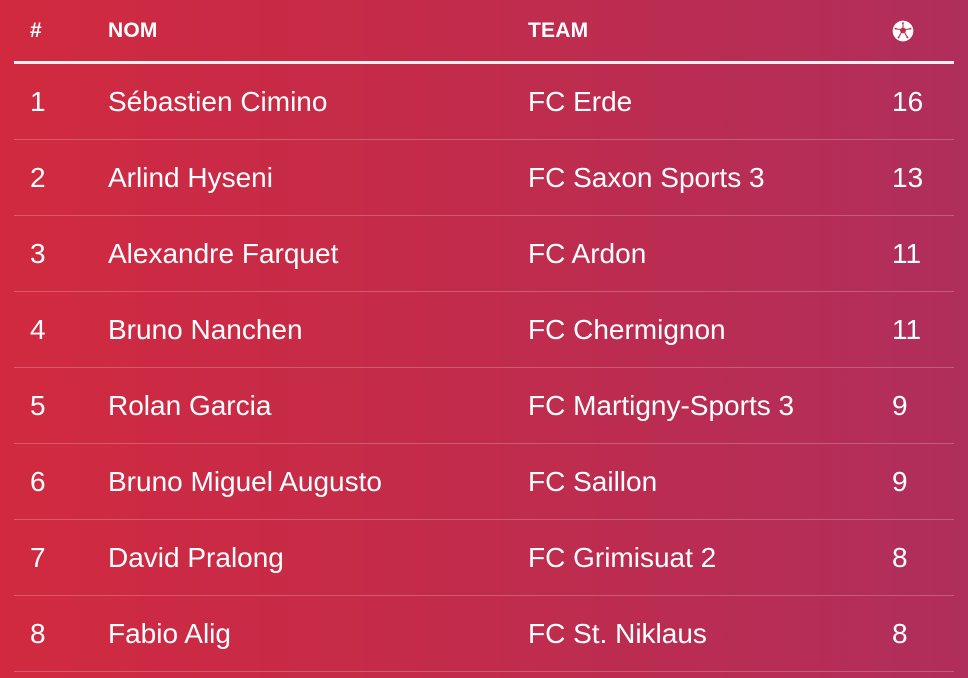  Describe the element at coordinates (558, 30) in the screenshot. I see `header-team: TEAM` at that location.